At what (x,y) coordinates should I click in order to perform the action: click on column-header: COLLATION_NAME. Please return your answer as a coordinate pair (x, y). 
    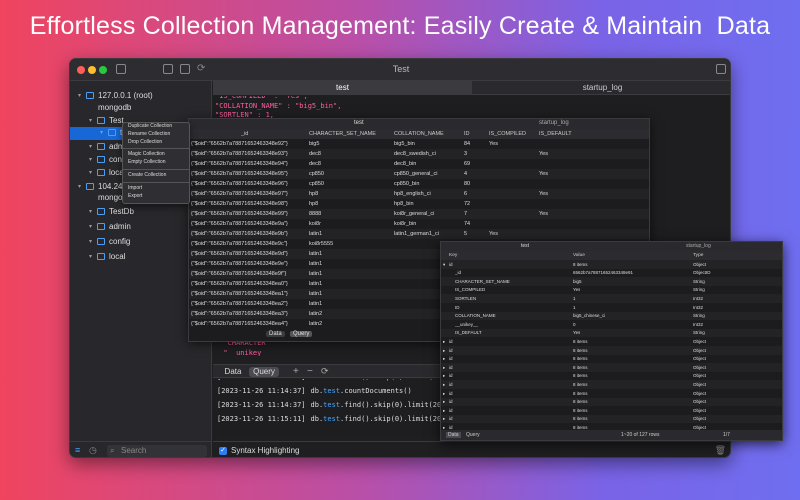
    Looking at the image, I should click on (419, 134).